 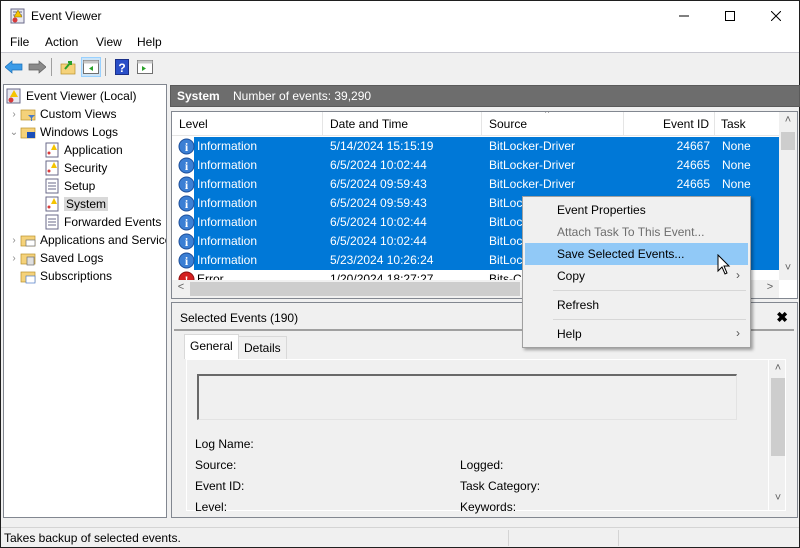 What do you see at coordinates (402, 124) in the screenshot?
I see `column-header-date-time: Date and Time` at bounding box center [402, 124].